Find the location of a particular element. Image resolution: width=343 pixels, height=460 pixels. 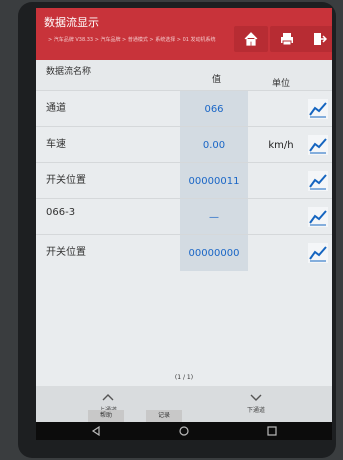

home-circle-icon is located at coordinates (184, 431).